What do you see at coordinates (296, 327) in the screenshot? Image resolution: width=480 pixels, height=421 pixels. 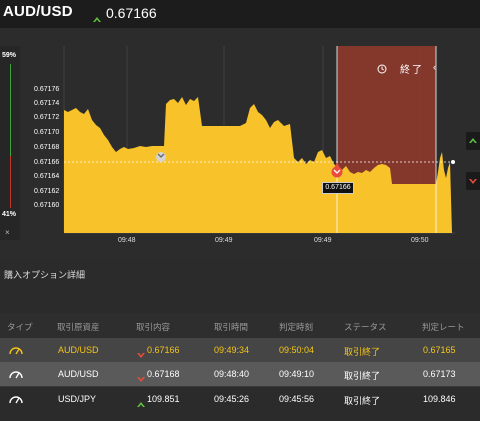 I see `column-header: 判定時刻` at bounding box center [296, 327].